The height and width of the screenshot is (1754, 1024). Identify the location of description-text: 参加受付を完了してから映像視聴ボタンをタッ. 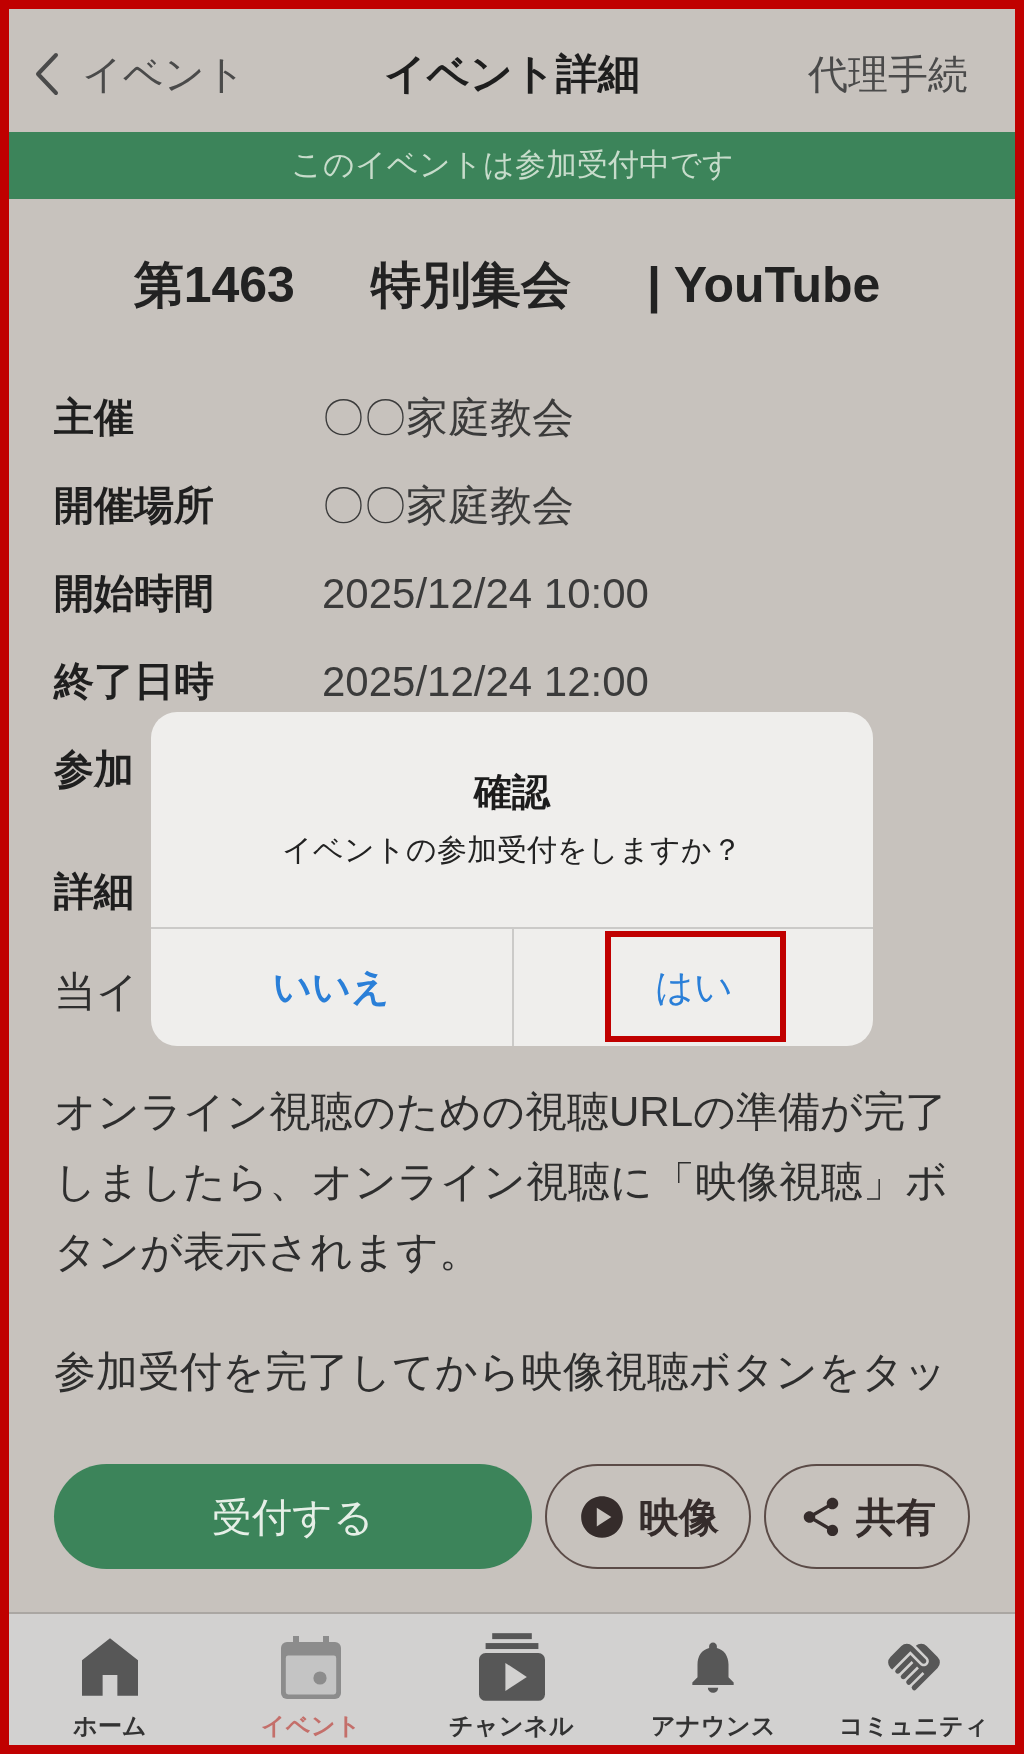
(500, 1372).